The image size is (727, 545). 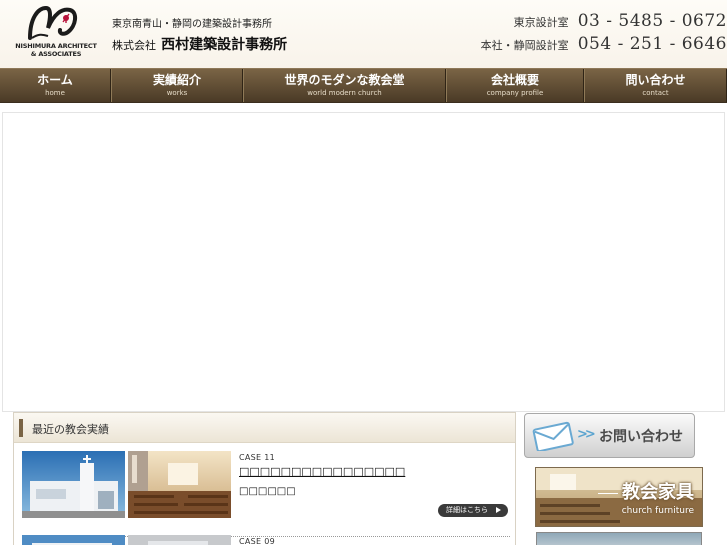 What do you see at coordinates (322, 471) in the screenshot?
I see `case-title-link: □□□□□□□□□□□□□□□□` at bounding box center [322, 471].